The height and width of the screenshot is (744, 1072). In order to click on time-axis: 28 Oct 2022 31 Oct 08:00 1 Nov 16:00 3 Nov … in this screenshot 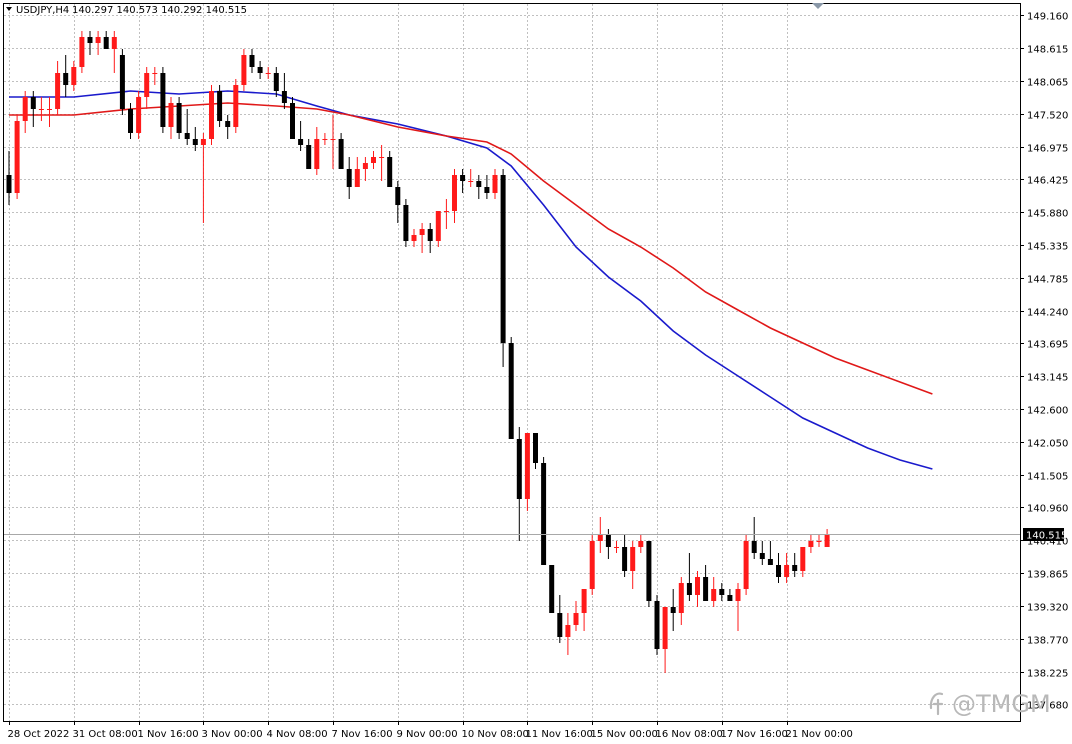, I will do `click(430, 730)`.